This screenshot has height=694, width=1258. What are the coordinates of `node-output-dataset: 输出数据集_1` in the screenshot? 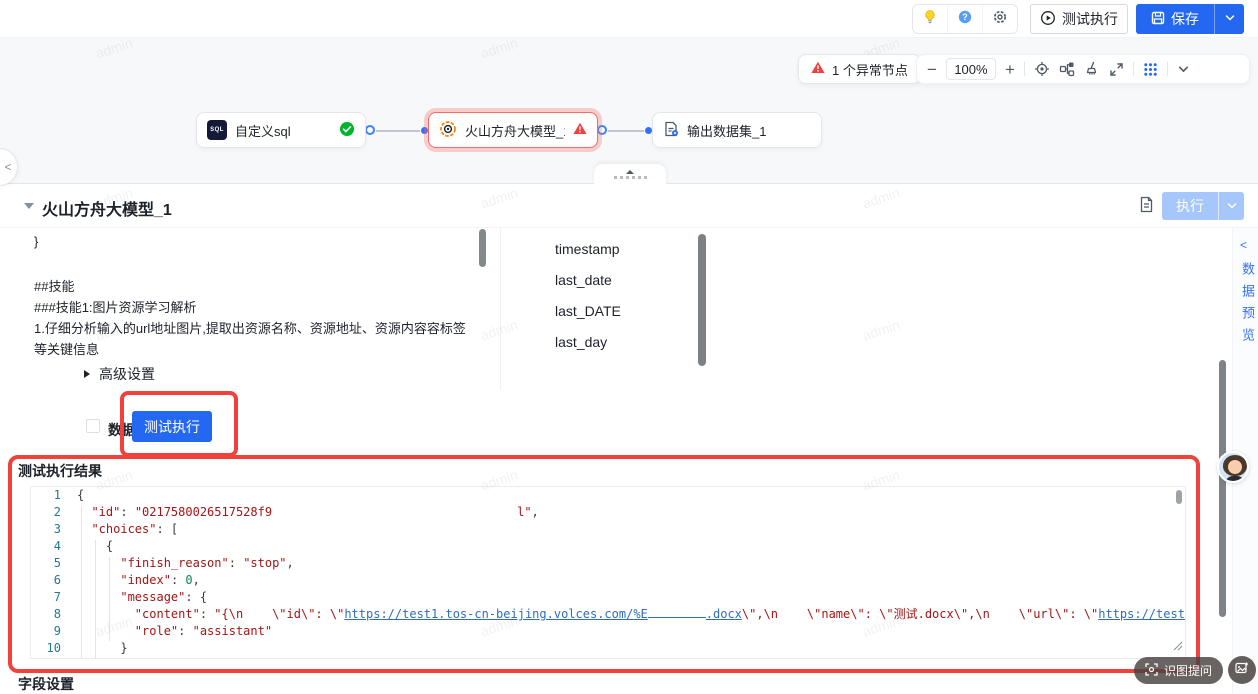 It's located at (737, 130).